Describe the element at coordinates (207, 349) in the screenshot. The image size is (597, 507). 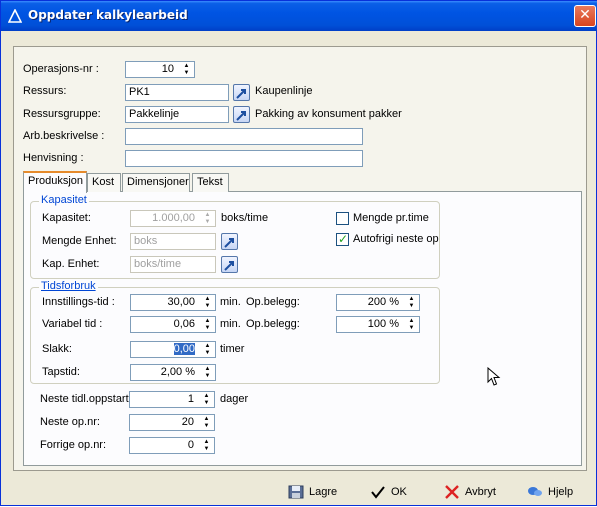
I see `slakk-spinner: ▲ ▼` at that location.